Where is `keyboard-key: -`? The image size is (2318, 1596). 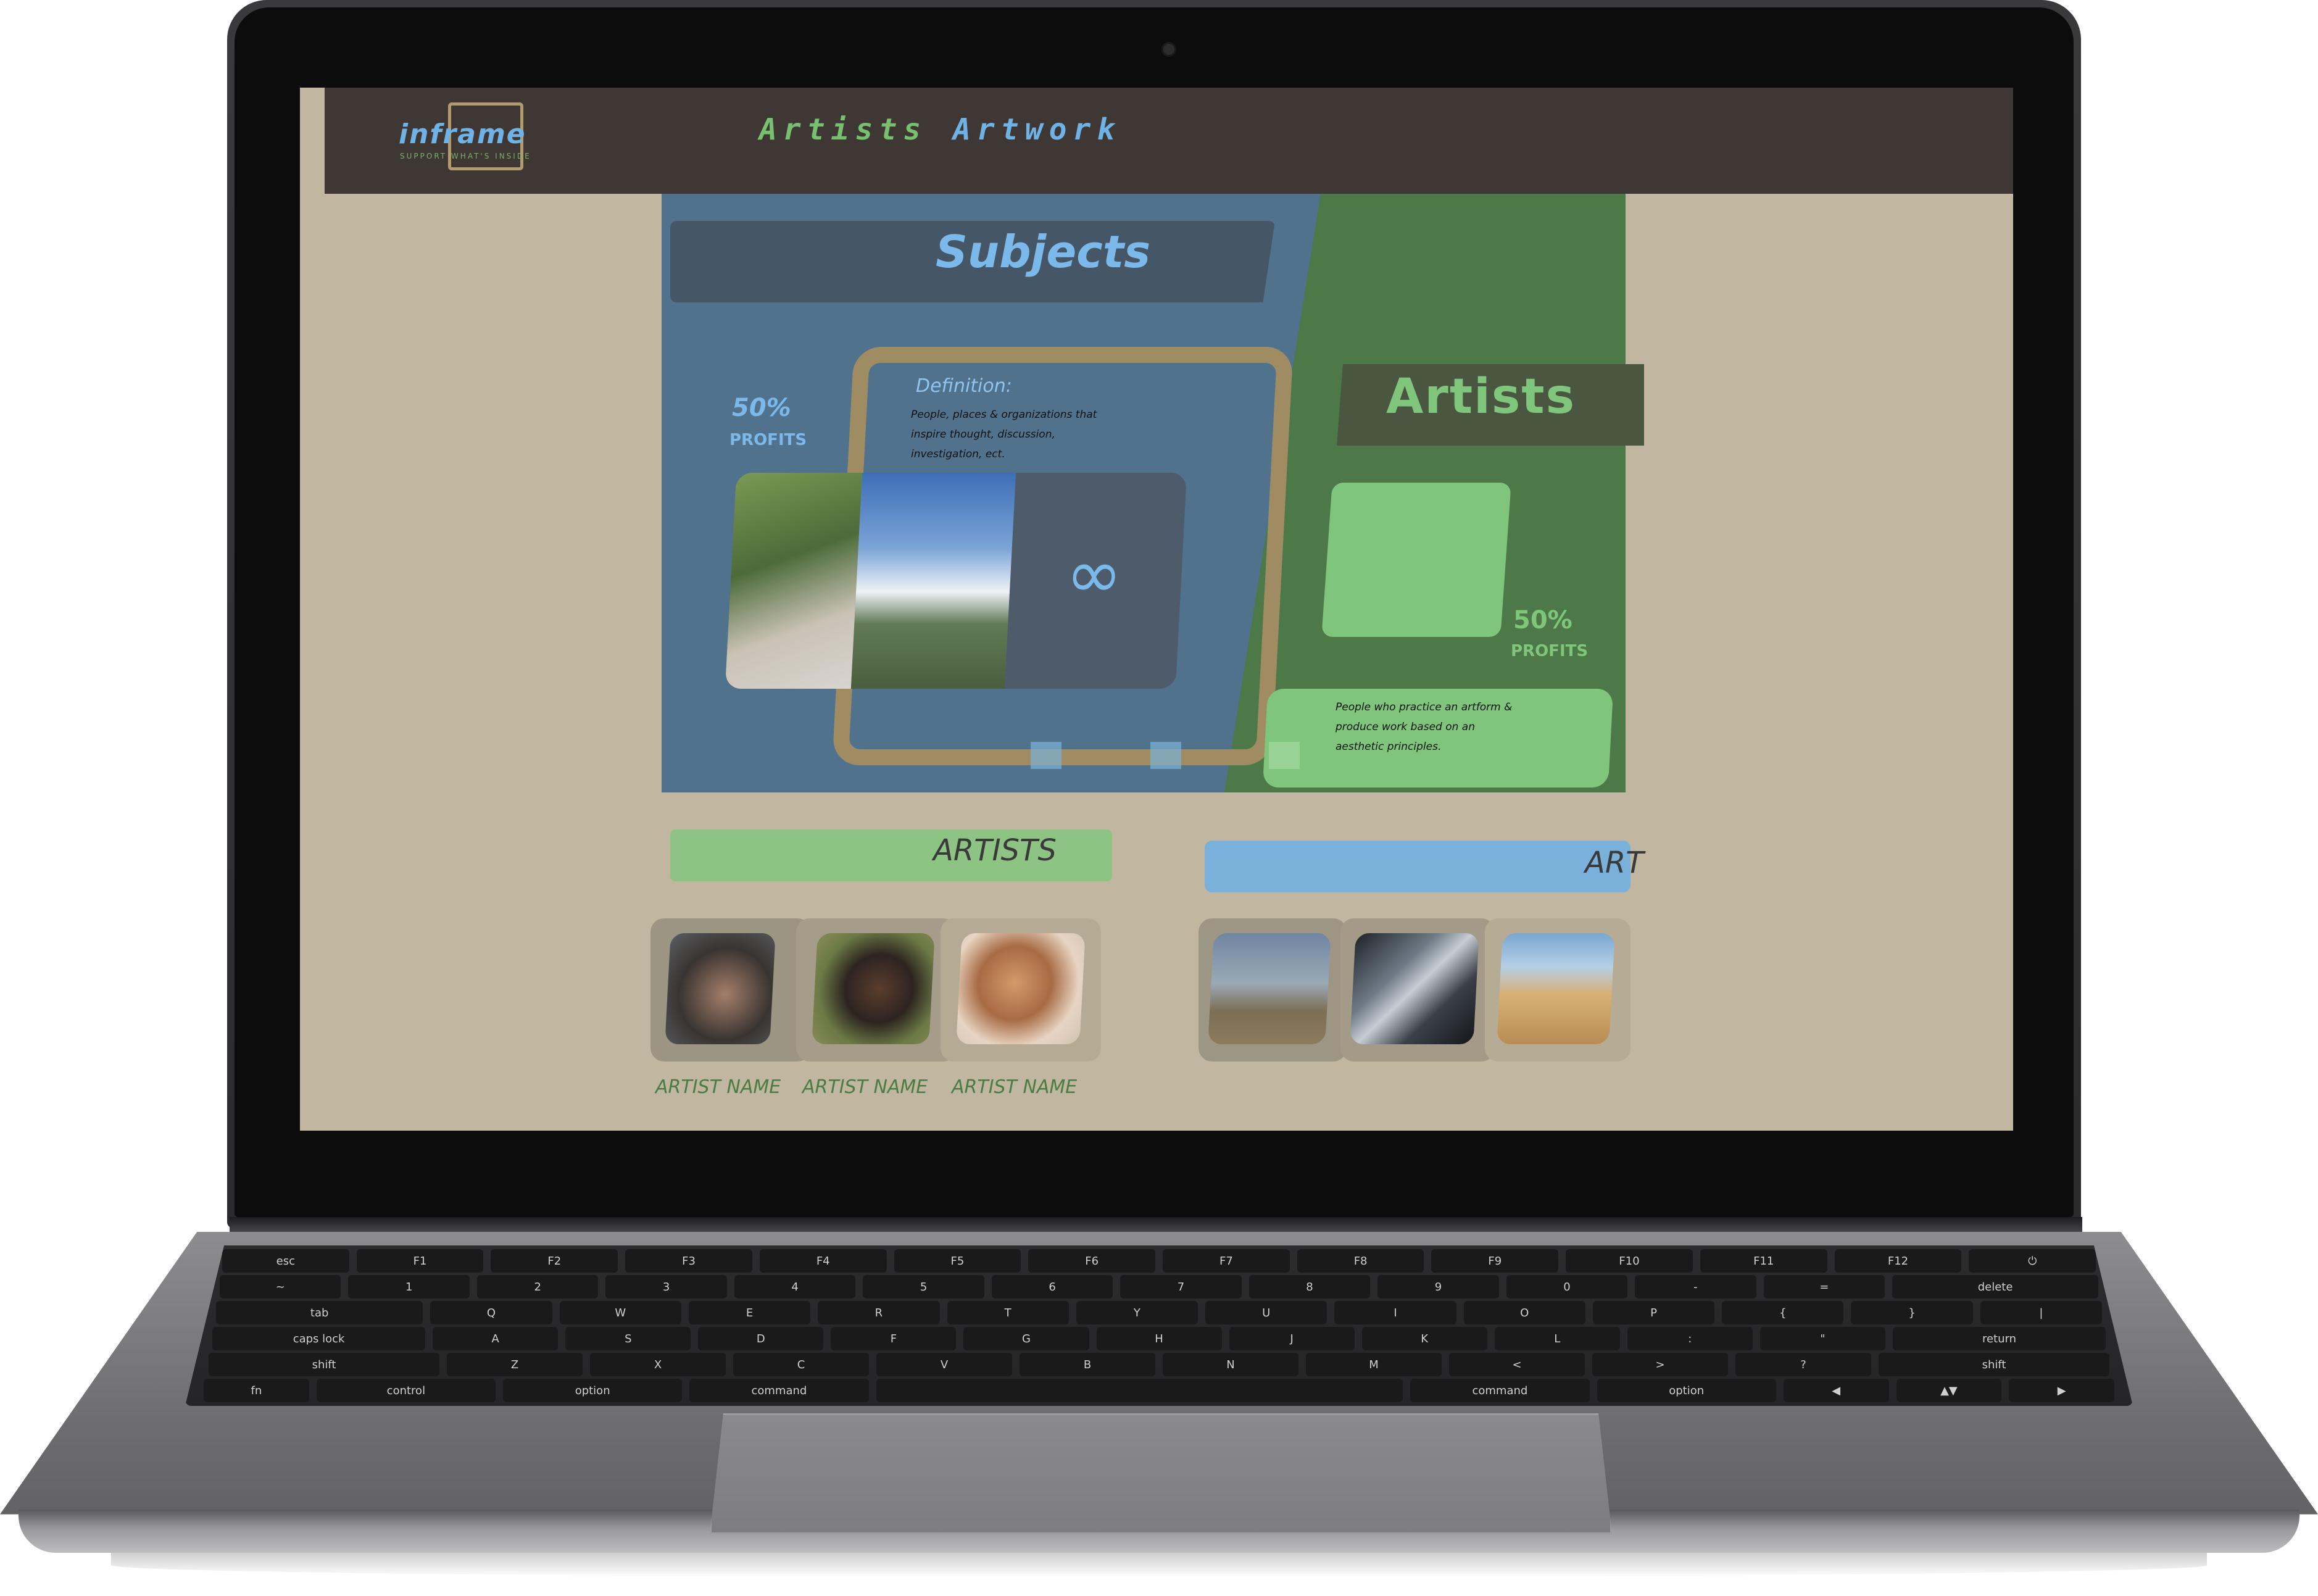
keyboard-key: - is located at coordinates (1695, 1287).